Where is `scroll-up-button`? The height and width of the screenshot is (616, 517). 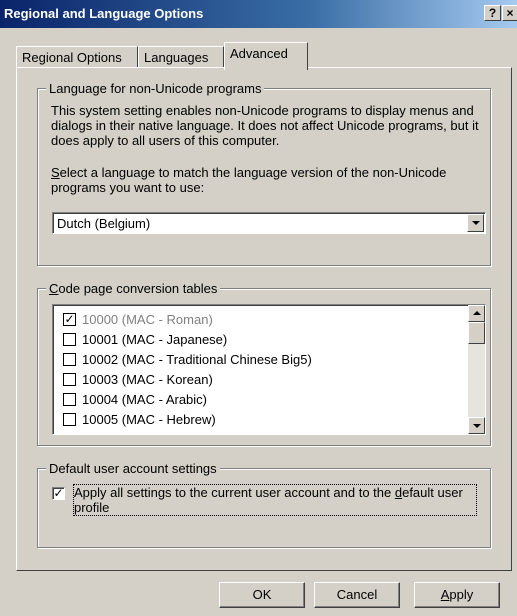
scroll-up-button is located at coordinates (476, 313).